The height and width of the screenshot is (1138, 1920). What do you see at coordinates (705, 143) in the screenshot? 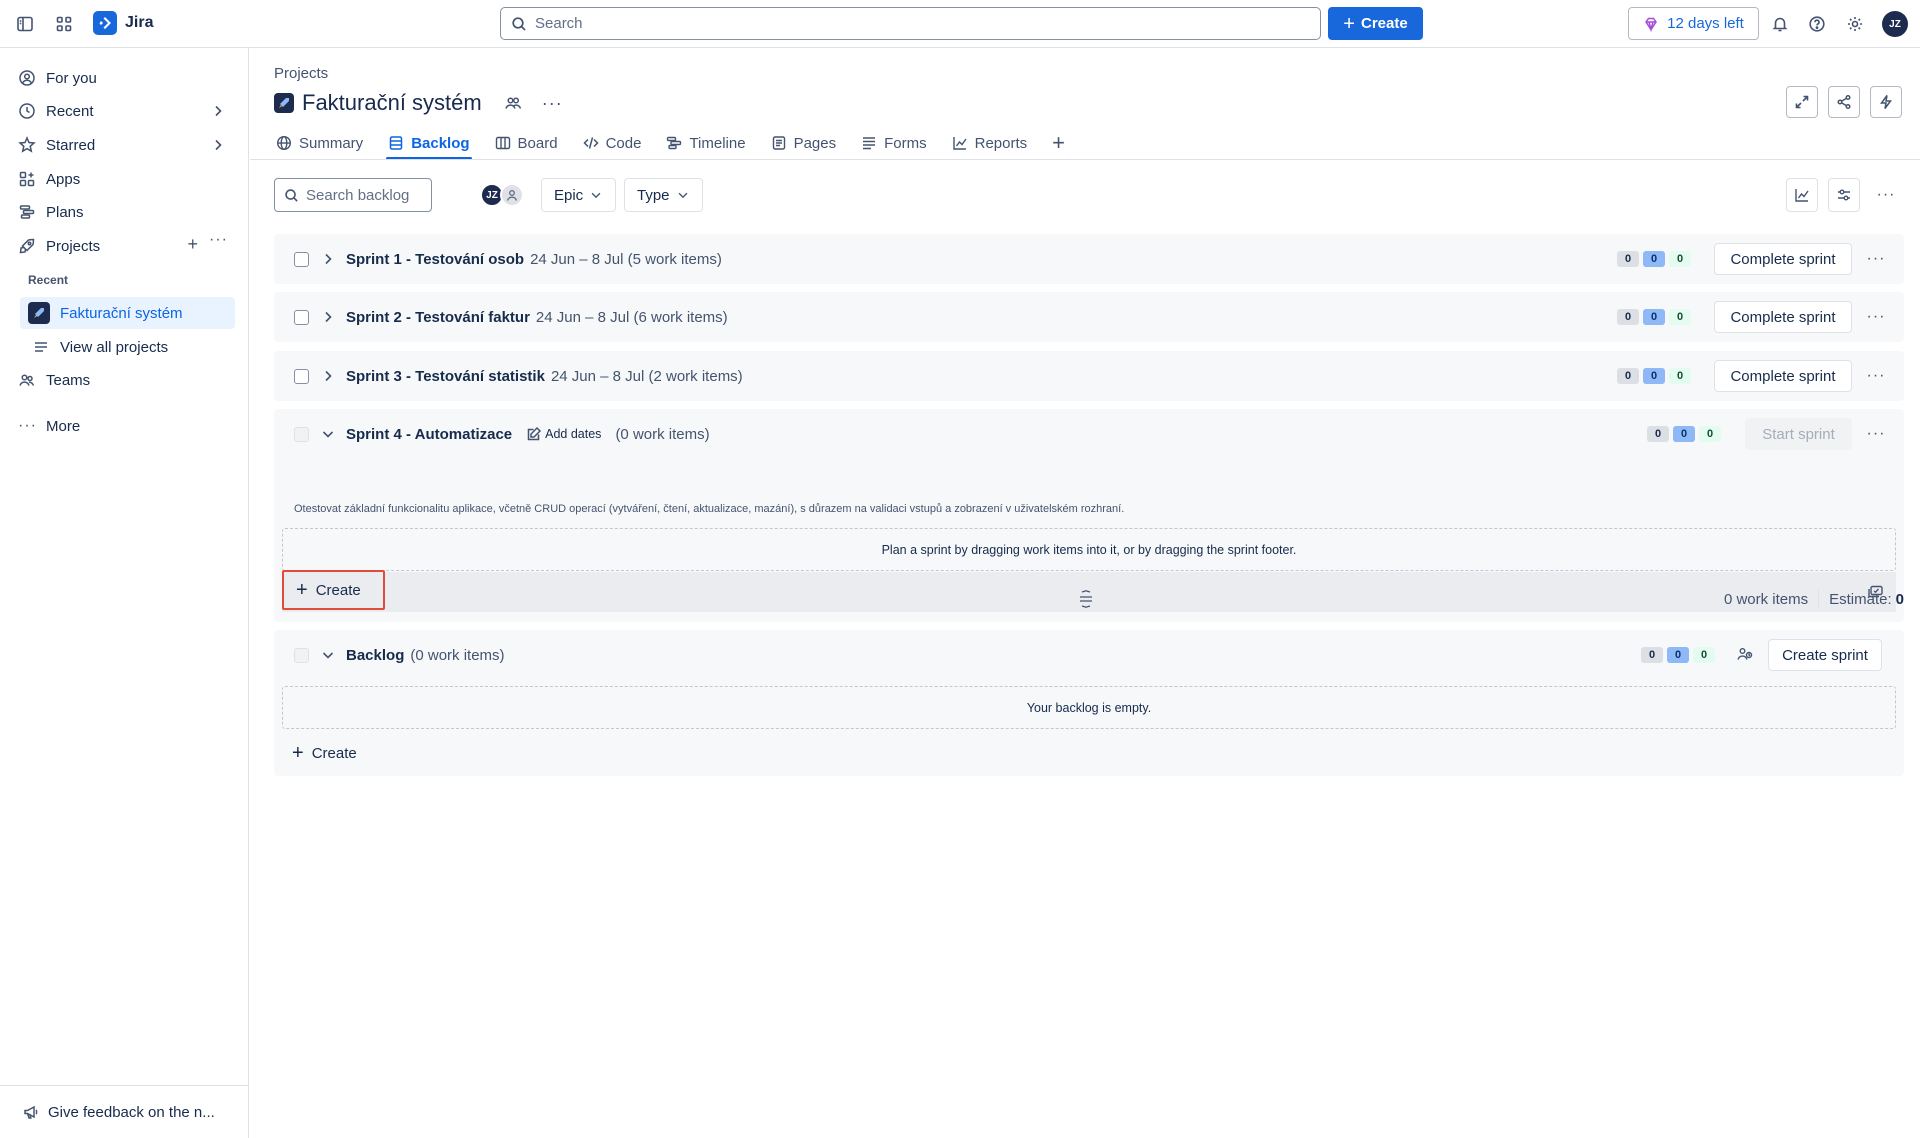
I see `tab-timeline: Timeline` at bounding box center [705, 143].